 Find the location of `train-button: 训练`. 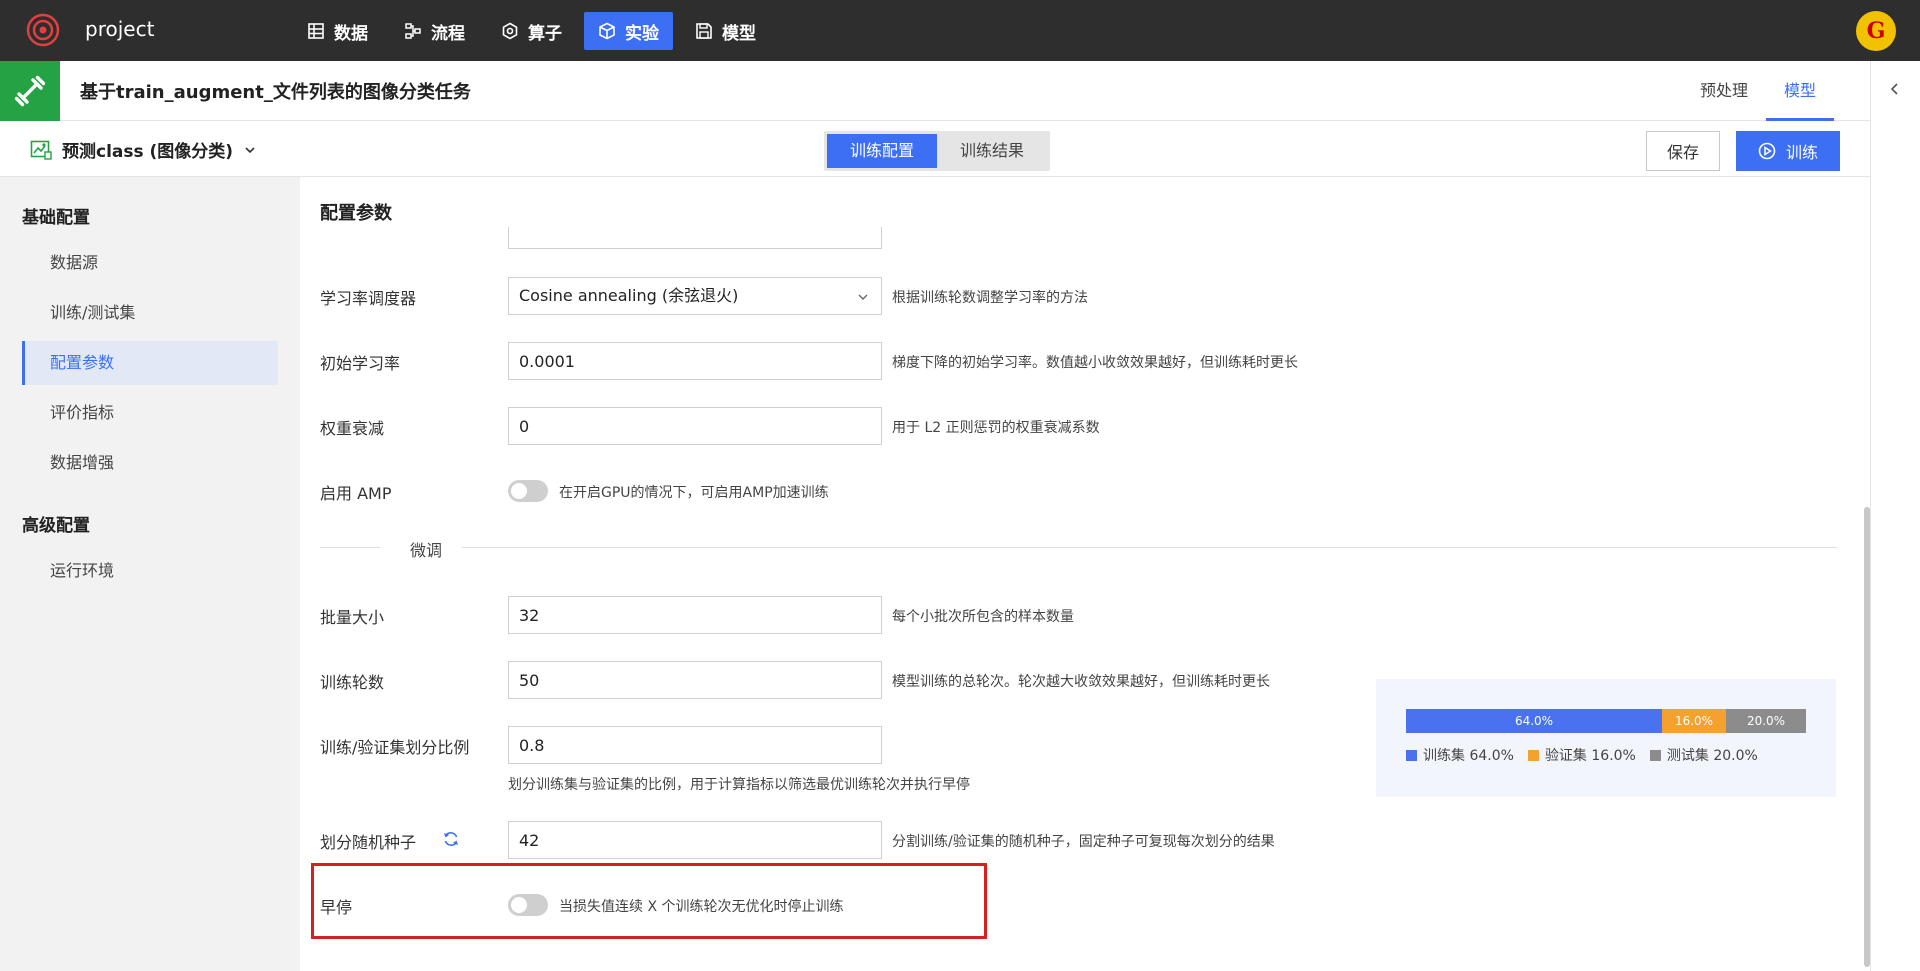

train-button: 训练 is located at coordinates (1788, 151).